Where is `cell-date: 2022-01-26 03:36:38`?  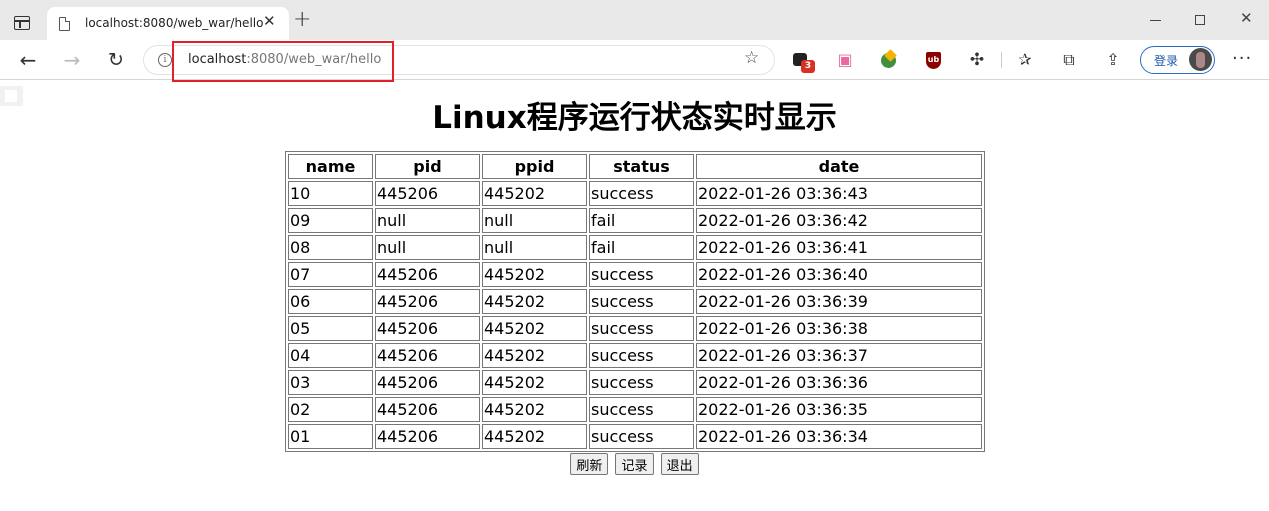 cell-date: 2022-01-26 03:36:38 is located at coordinates (839, 328).